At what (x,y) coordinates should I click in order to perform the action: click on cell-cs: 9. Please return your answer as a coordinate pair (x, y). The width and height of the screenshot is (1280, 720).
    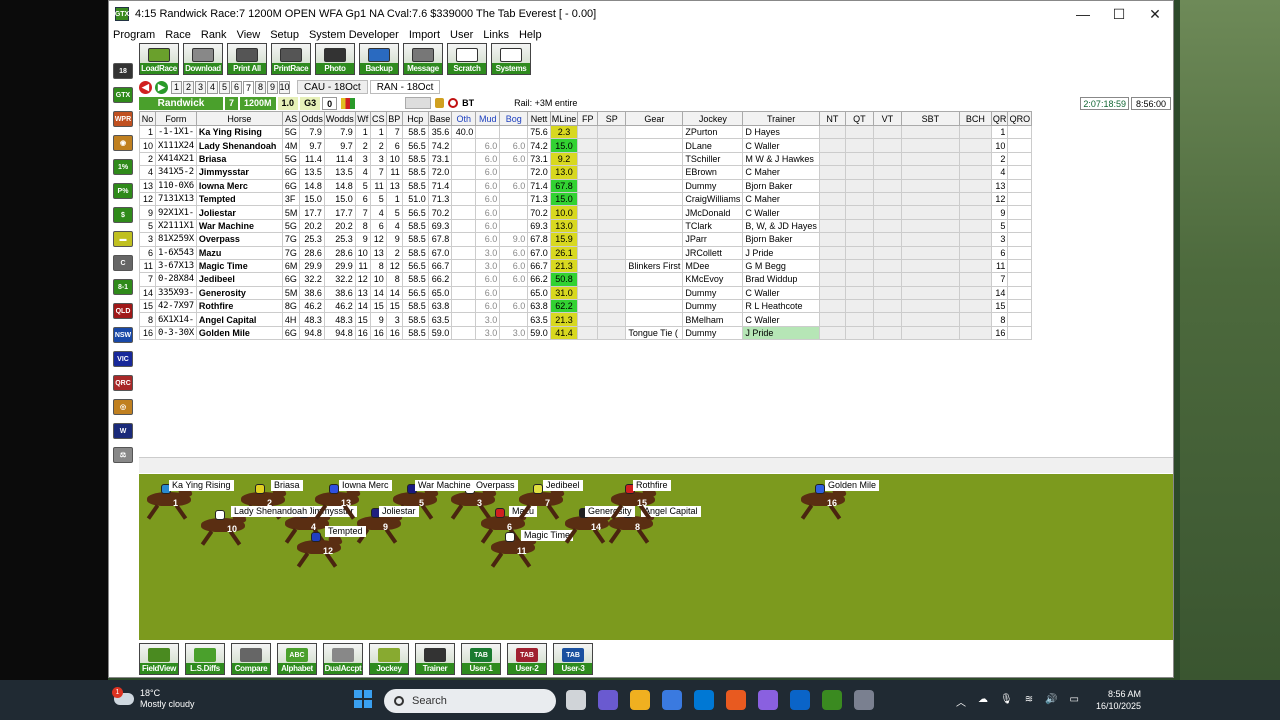
    Looking at the image, I should click on (378, 319).